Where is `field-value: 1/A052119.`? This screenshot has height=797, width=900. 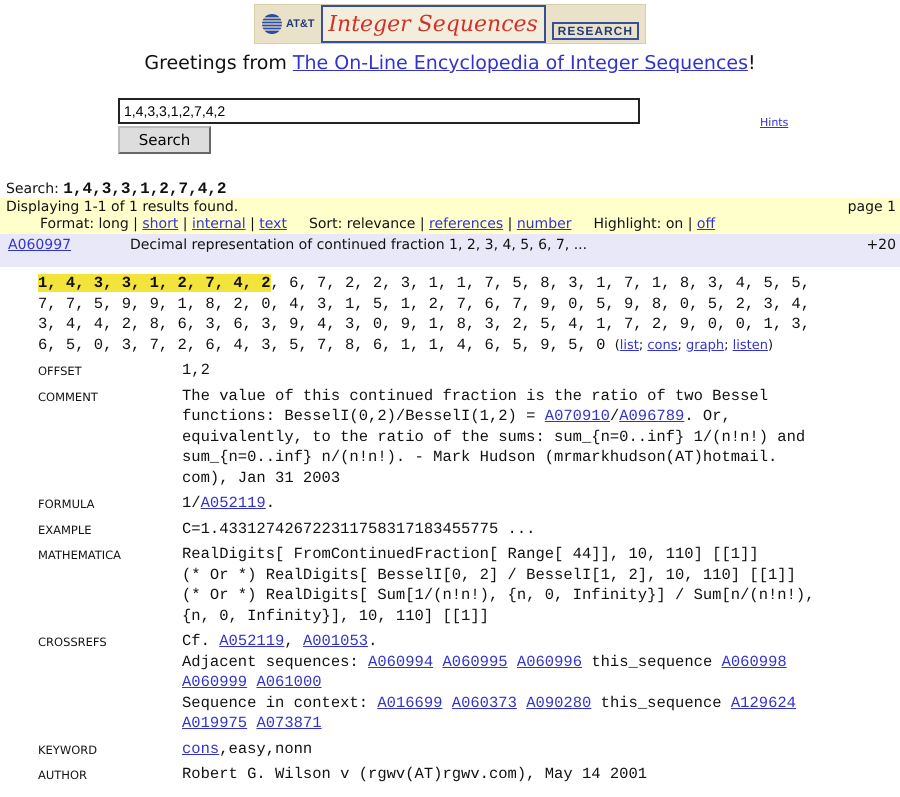 field-value: 1/A052119. is located at coordinates (229, 503).